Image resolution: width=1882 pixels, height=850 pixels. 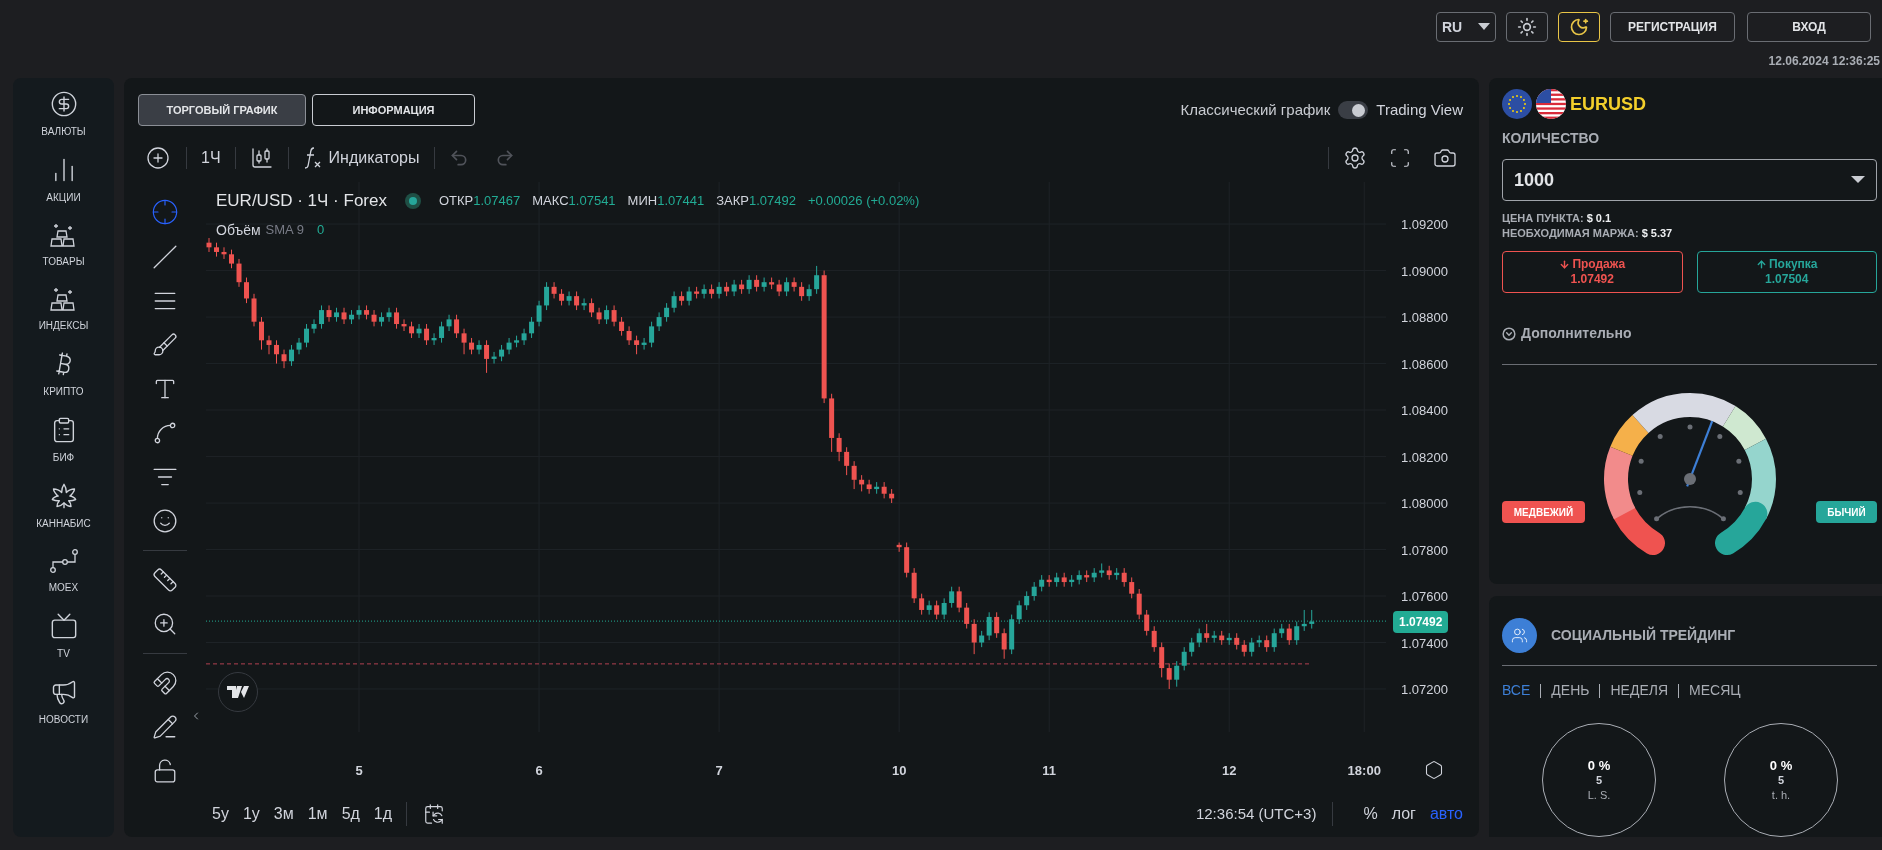 I want to click on price-axis-label: 1.09000, so click(x=1424, y=271).